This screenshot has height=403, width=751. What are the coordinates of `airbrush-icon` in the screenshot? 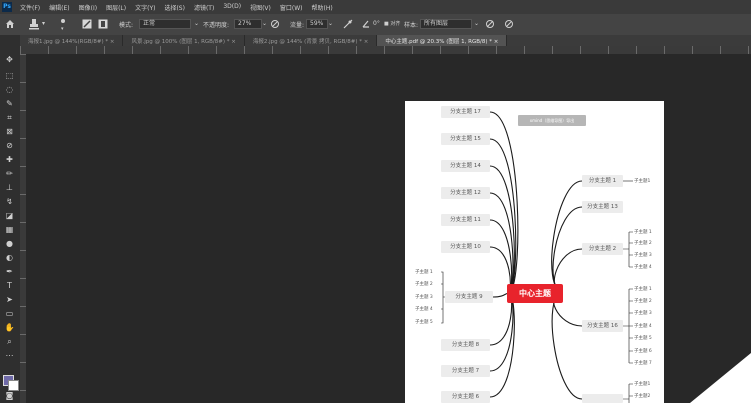 It's located at (348, 24).